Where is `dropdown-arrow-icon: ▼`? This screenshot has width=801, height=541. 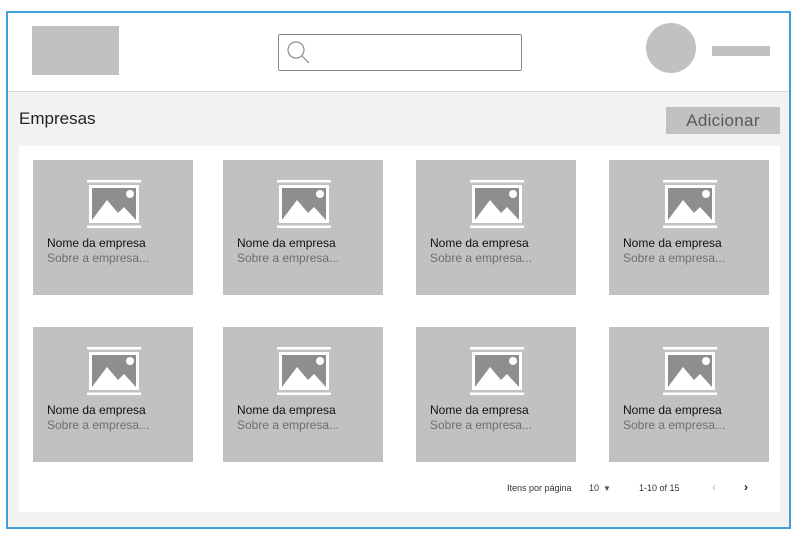 dropdown-arrow-icon: ▼ is located at coordinates (607, 488).